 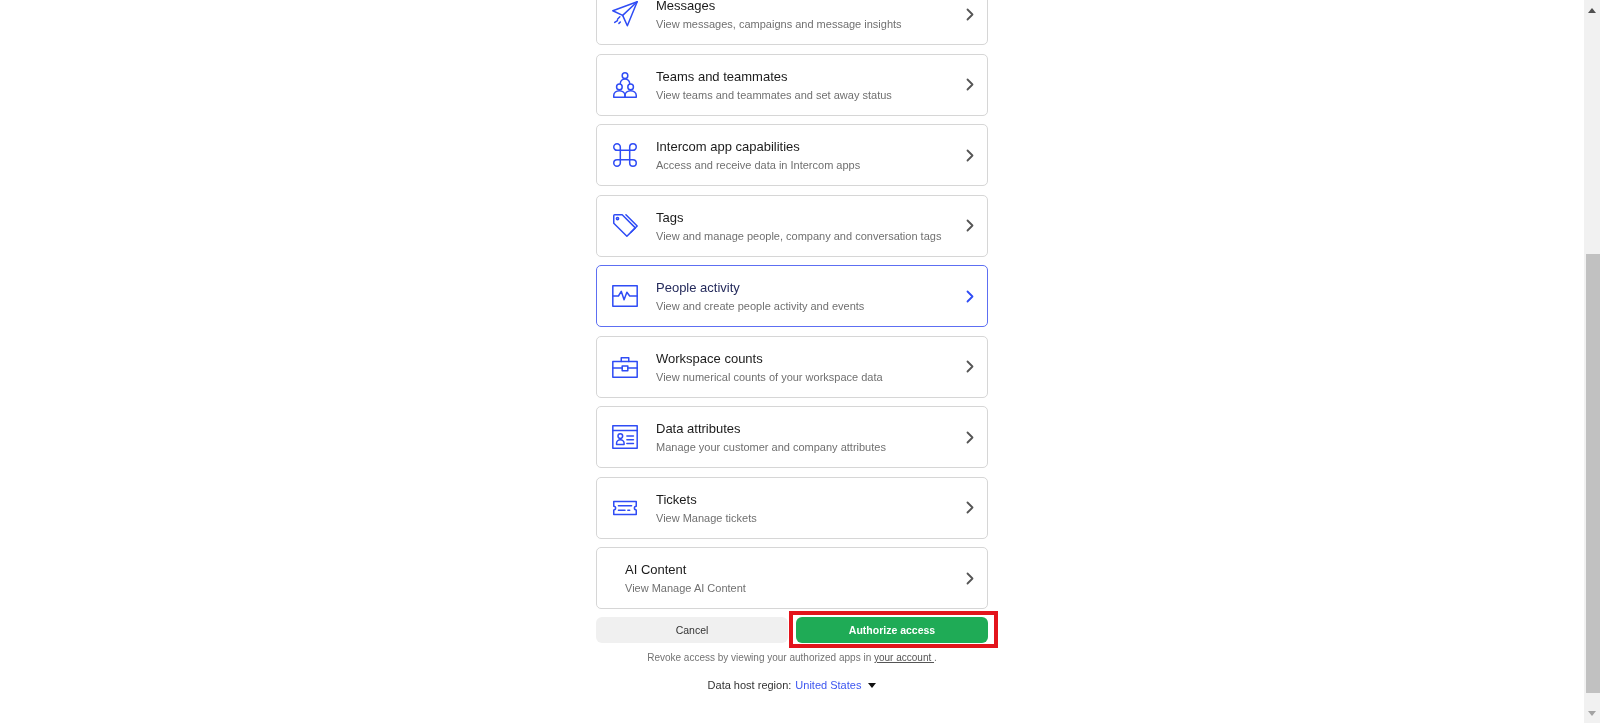 I want to click on paper-plane-icon, so click(x=625, y=14).